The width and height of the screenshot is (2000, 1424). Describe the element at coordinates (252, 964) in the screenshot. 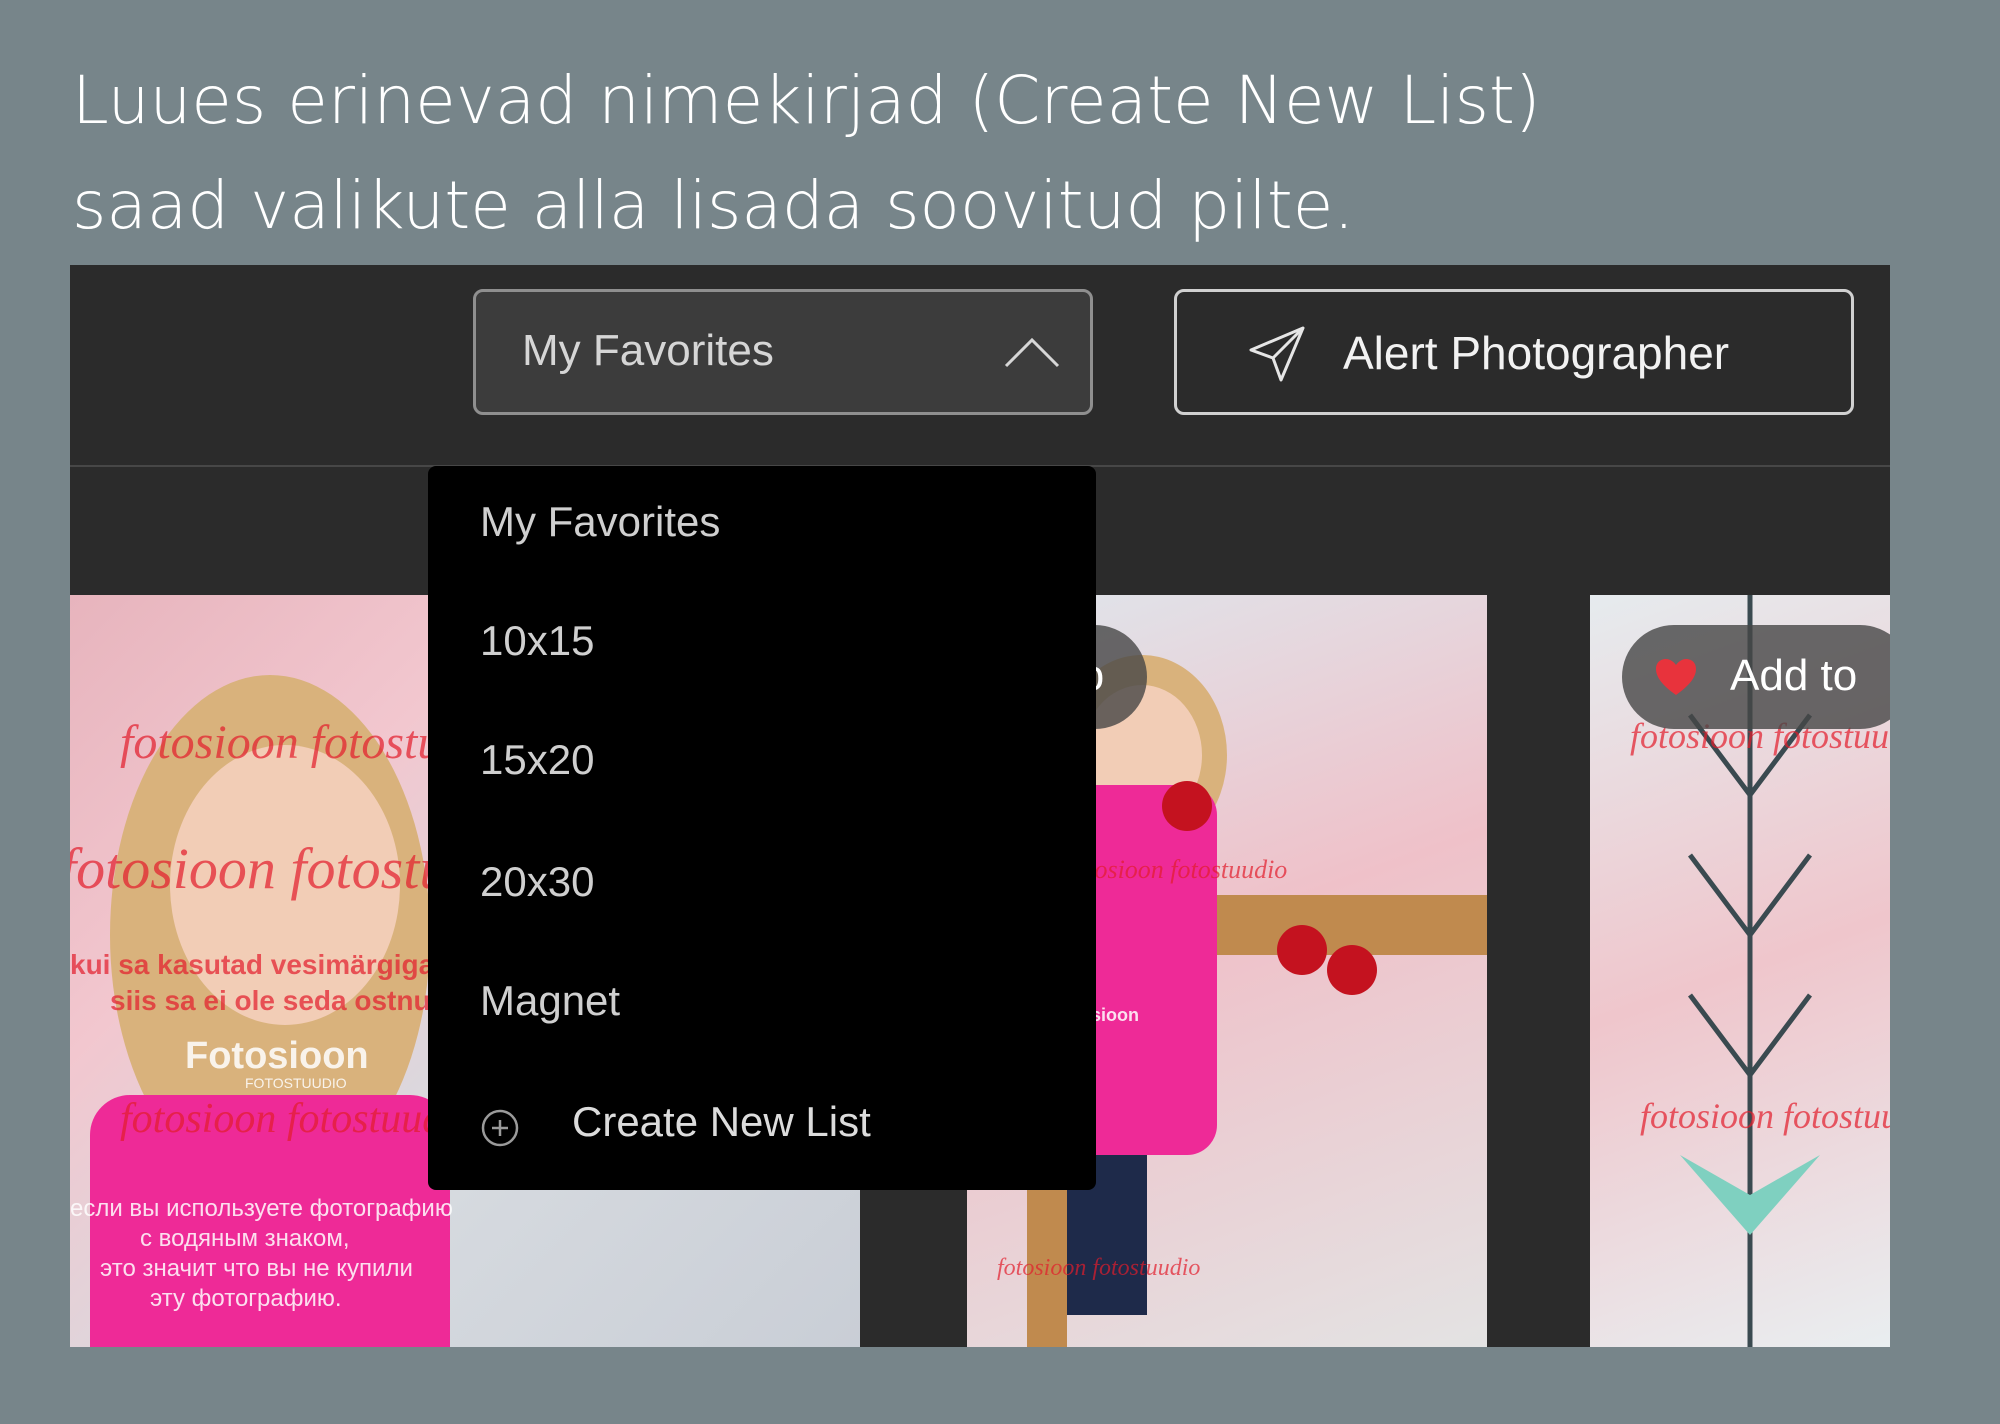

I see `watermark-text: kui sa kasutad vesimärgiga` at that location.